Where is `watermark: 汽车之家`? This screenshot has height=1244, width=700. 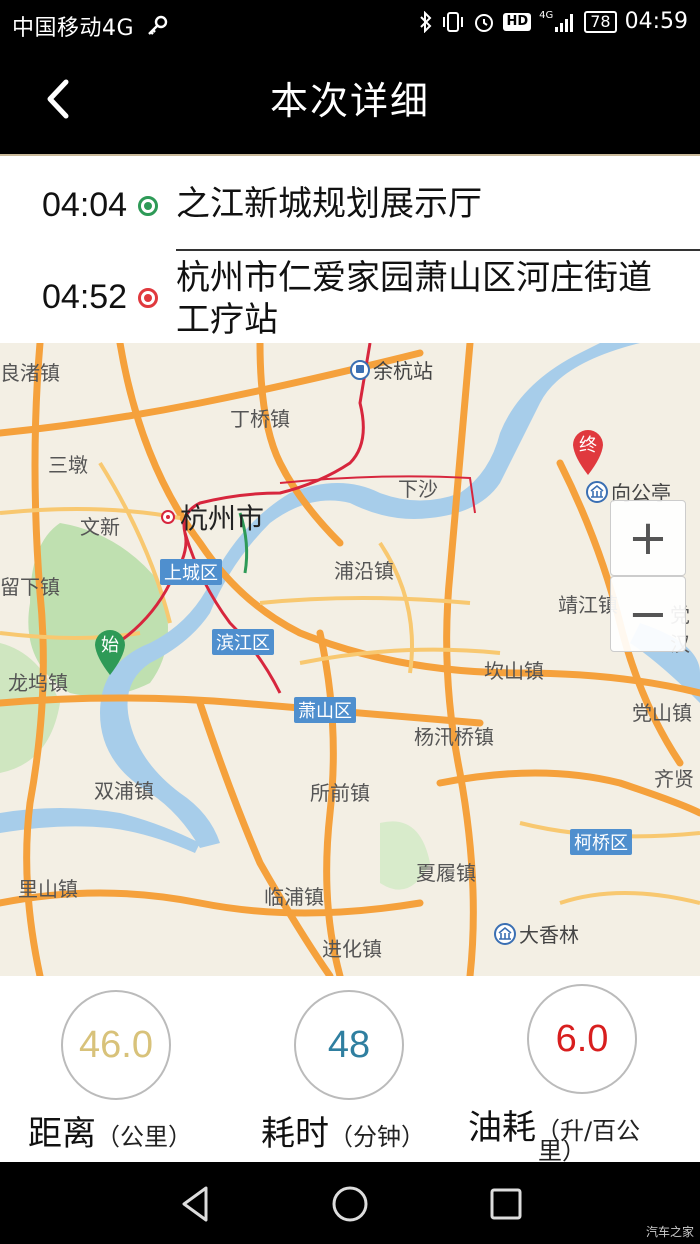
watermark: 汽车之家 is located at coordinates (669, 1232).